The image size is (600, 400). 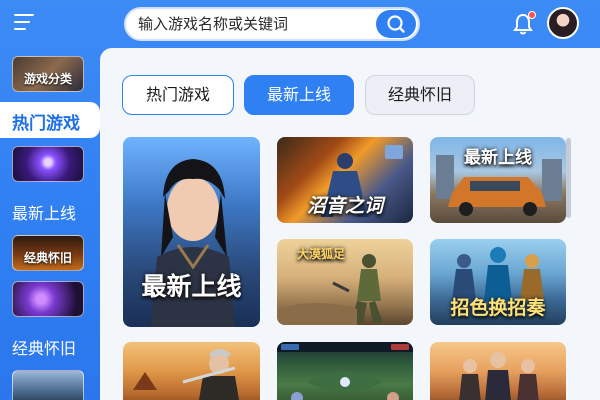 I want to click on card-title: 招色换招奏, so click(x=498, y=308).